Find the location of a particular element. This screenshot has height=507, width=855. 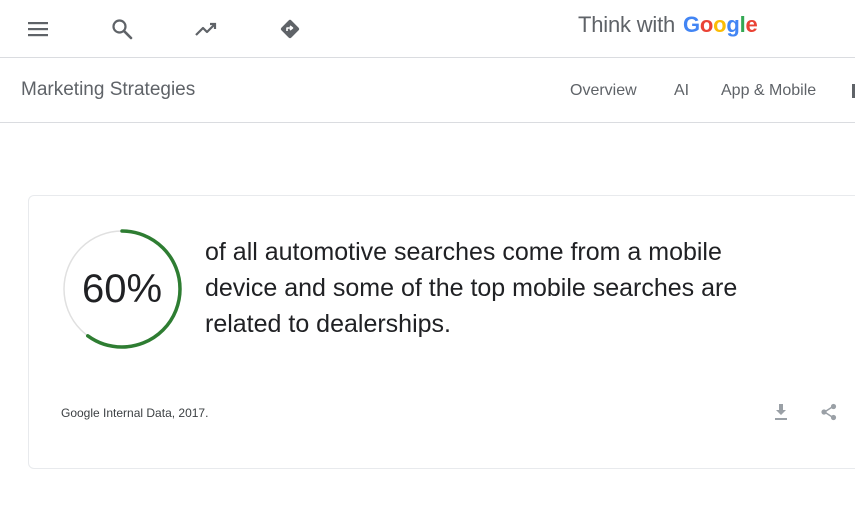

share-icon is located at coordinates (829, 412).